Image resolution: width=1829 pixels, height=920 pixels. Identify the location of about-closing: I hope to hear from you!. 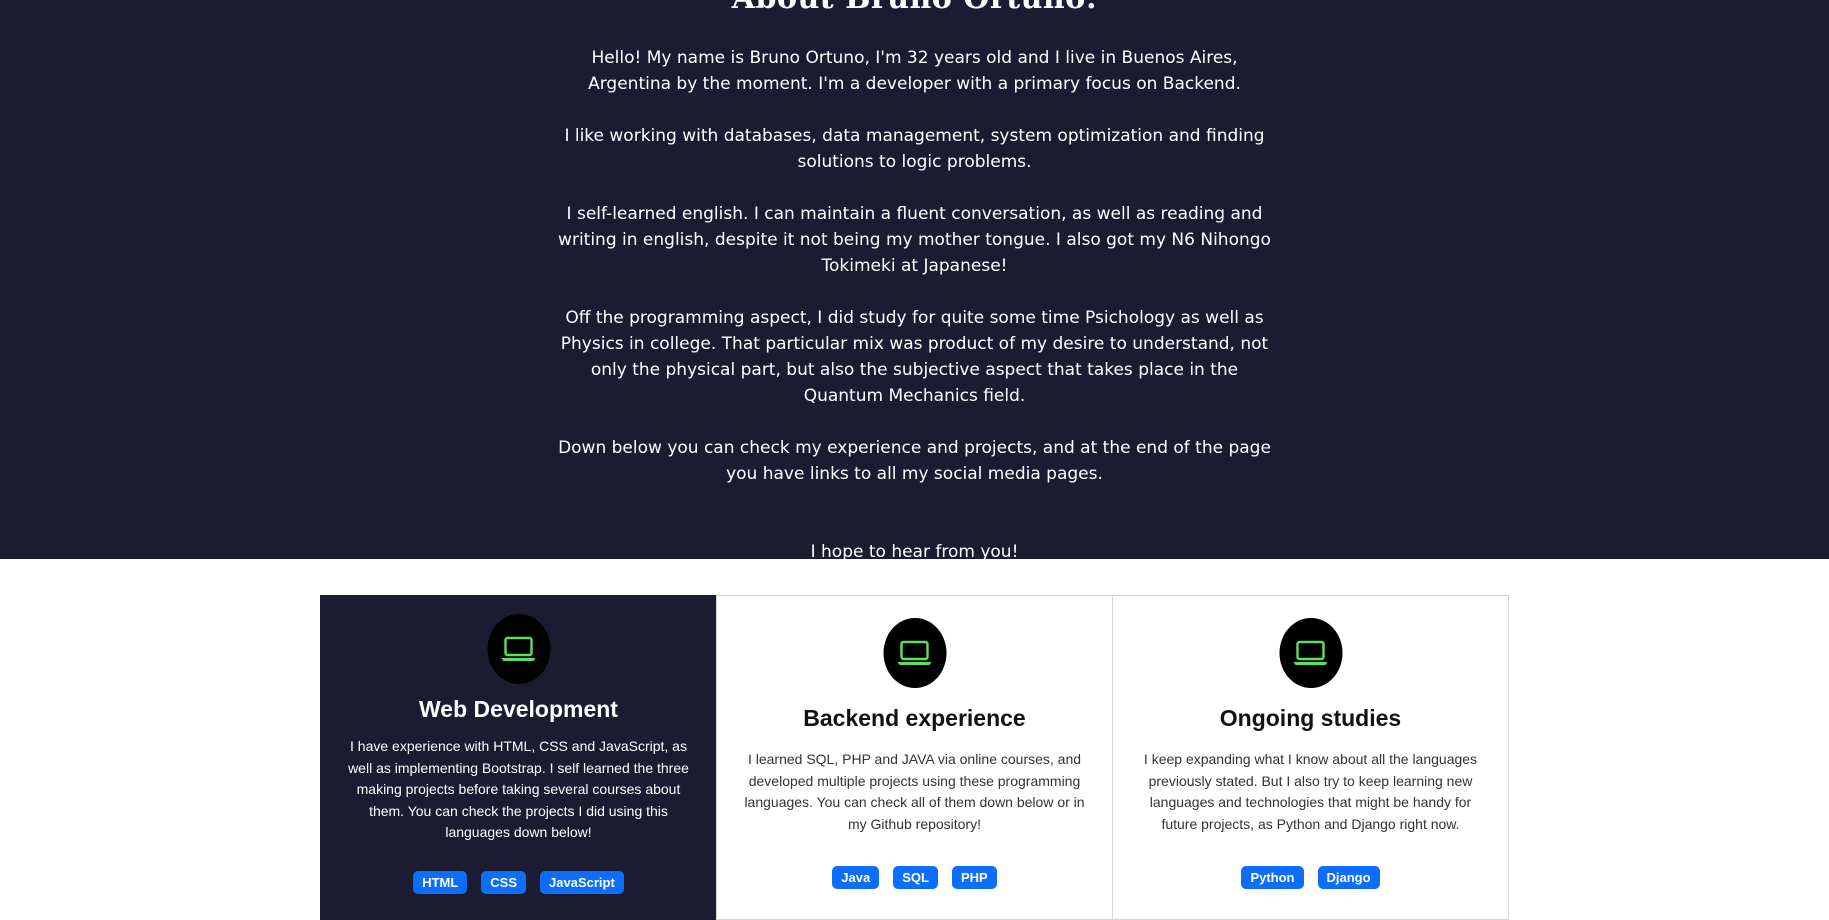
(914, 552).